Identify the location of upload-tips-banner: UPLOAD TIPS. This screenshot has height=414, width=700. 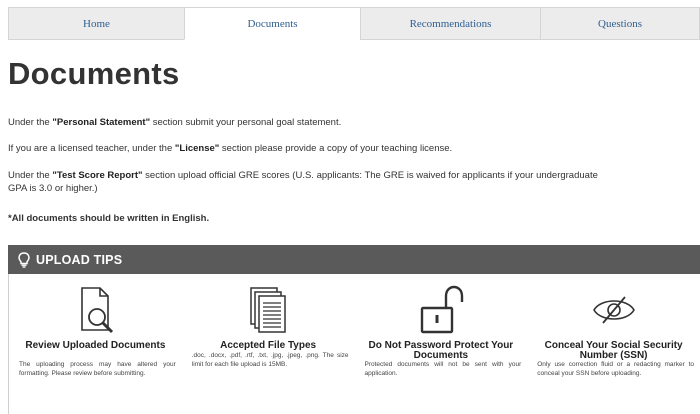
(354, 259).